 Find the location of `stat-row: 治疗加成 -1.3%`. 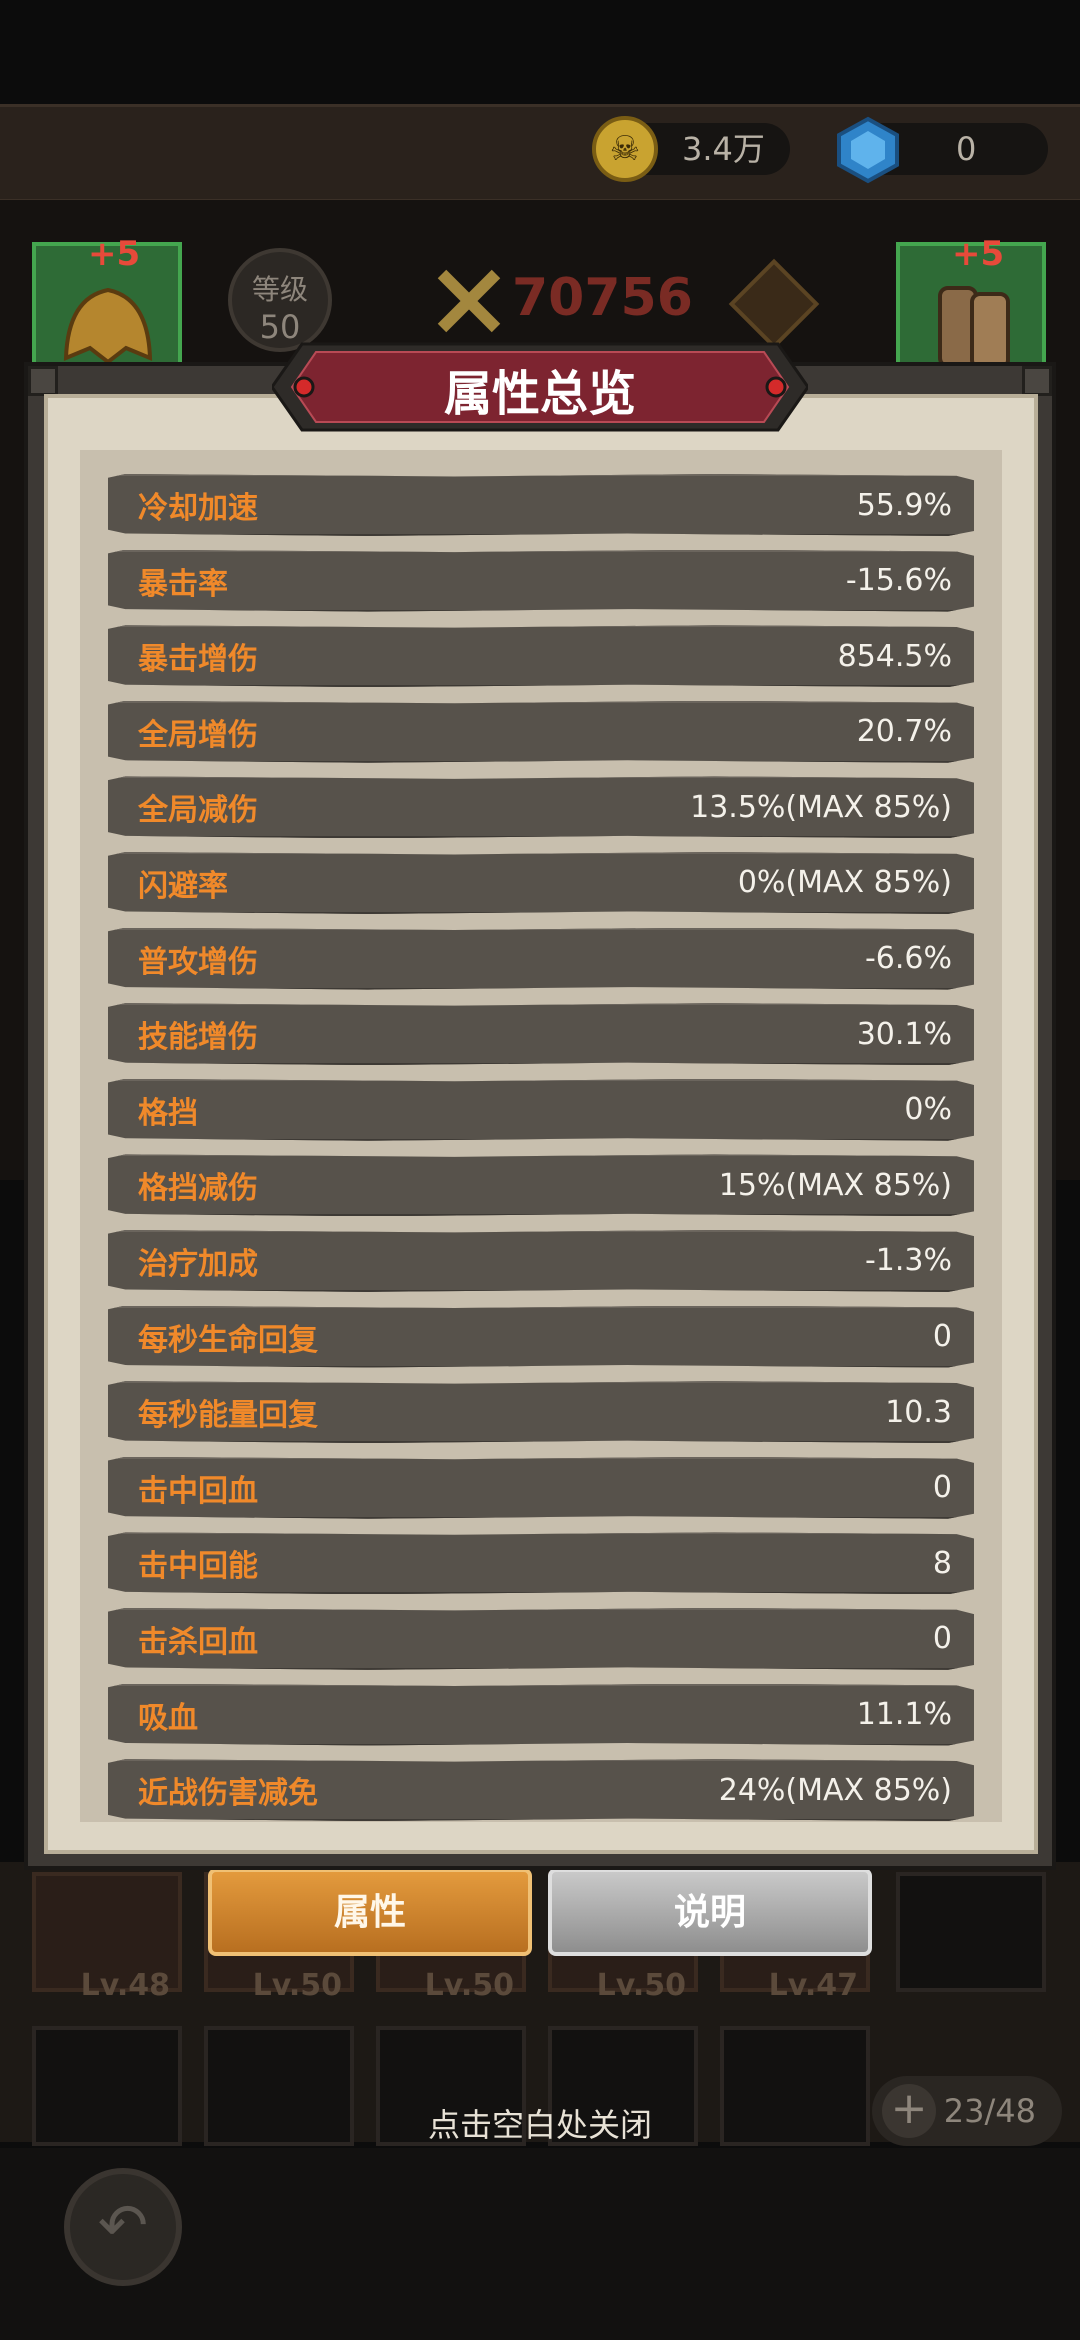

stat-row: 治疗加成 -1.3% is located at coordinates (541, 1260).